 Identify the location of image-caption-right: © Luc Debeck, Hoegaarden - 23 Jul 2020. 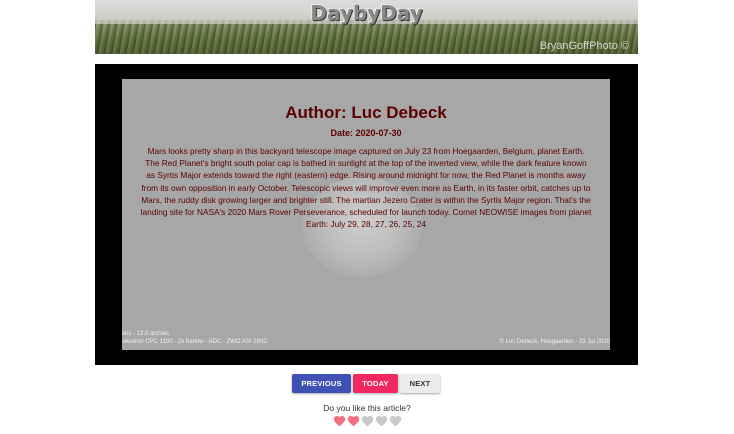
(555, 342).